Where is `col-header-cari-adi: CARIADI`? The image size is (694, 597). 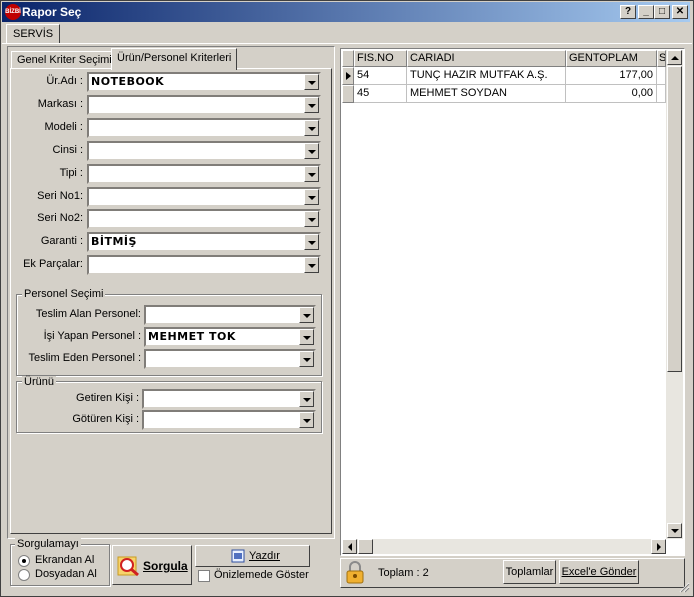
col-header-cari-adi: CARIADI is located at coordinates (486, 58).